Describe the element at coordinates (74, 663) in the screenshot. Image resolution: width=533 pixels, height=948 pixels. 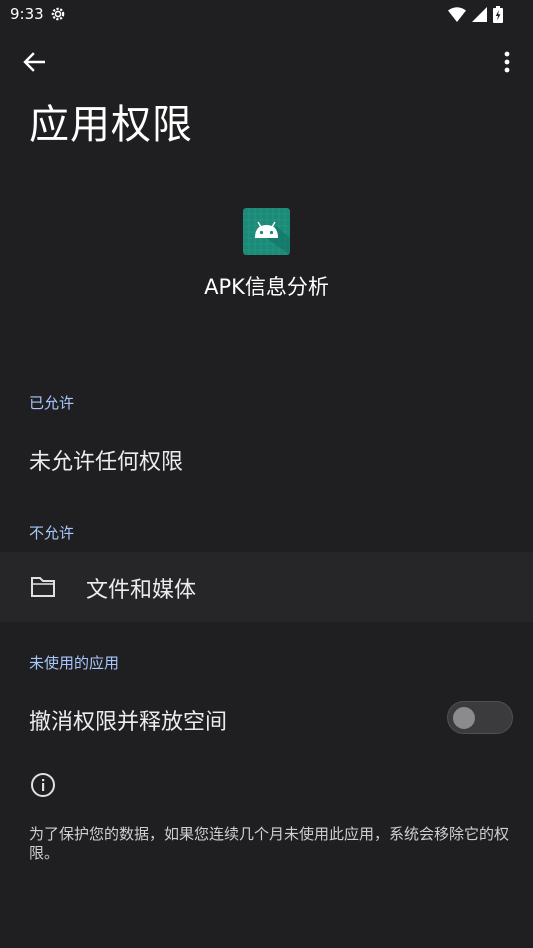
I see `section-label-unused-apps: 未使用的应用` at that location.